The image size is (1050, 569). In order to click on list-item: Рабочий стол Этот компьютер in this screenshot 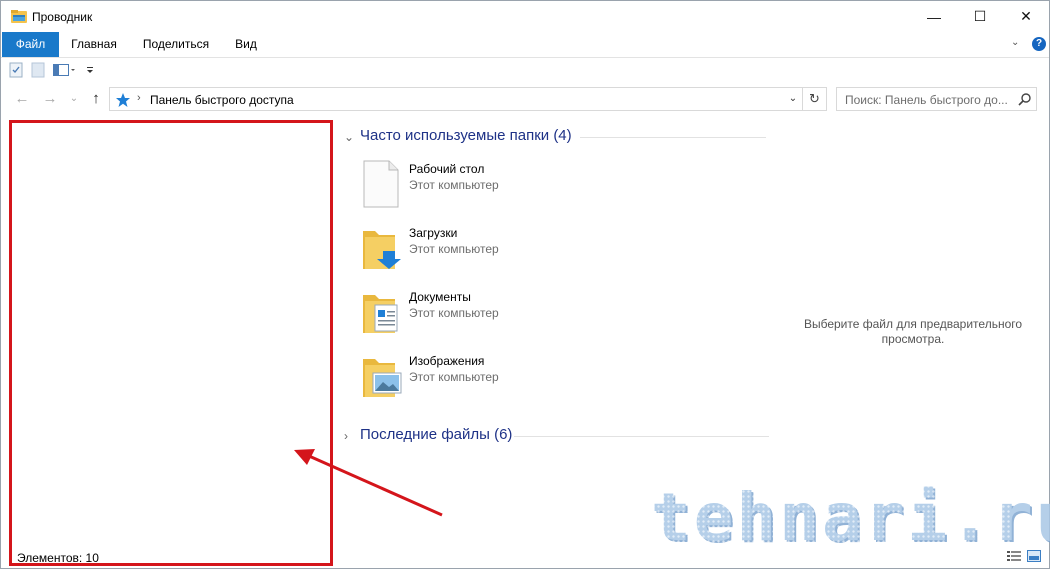, I will do `click(511, 184)`.